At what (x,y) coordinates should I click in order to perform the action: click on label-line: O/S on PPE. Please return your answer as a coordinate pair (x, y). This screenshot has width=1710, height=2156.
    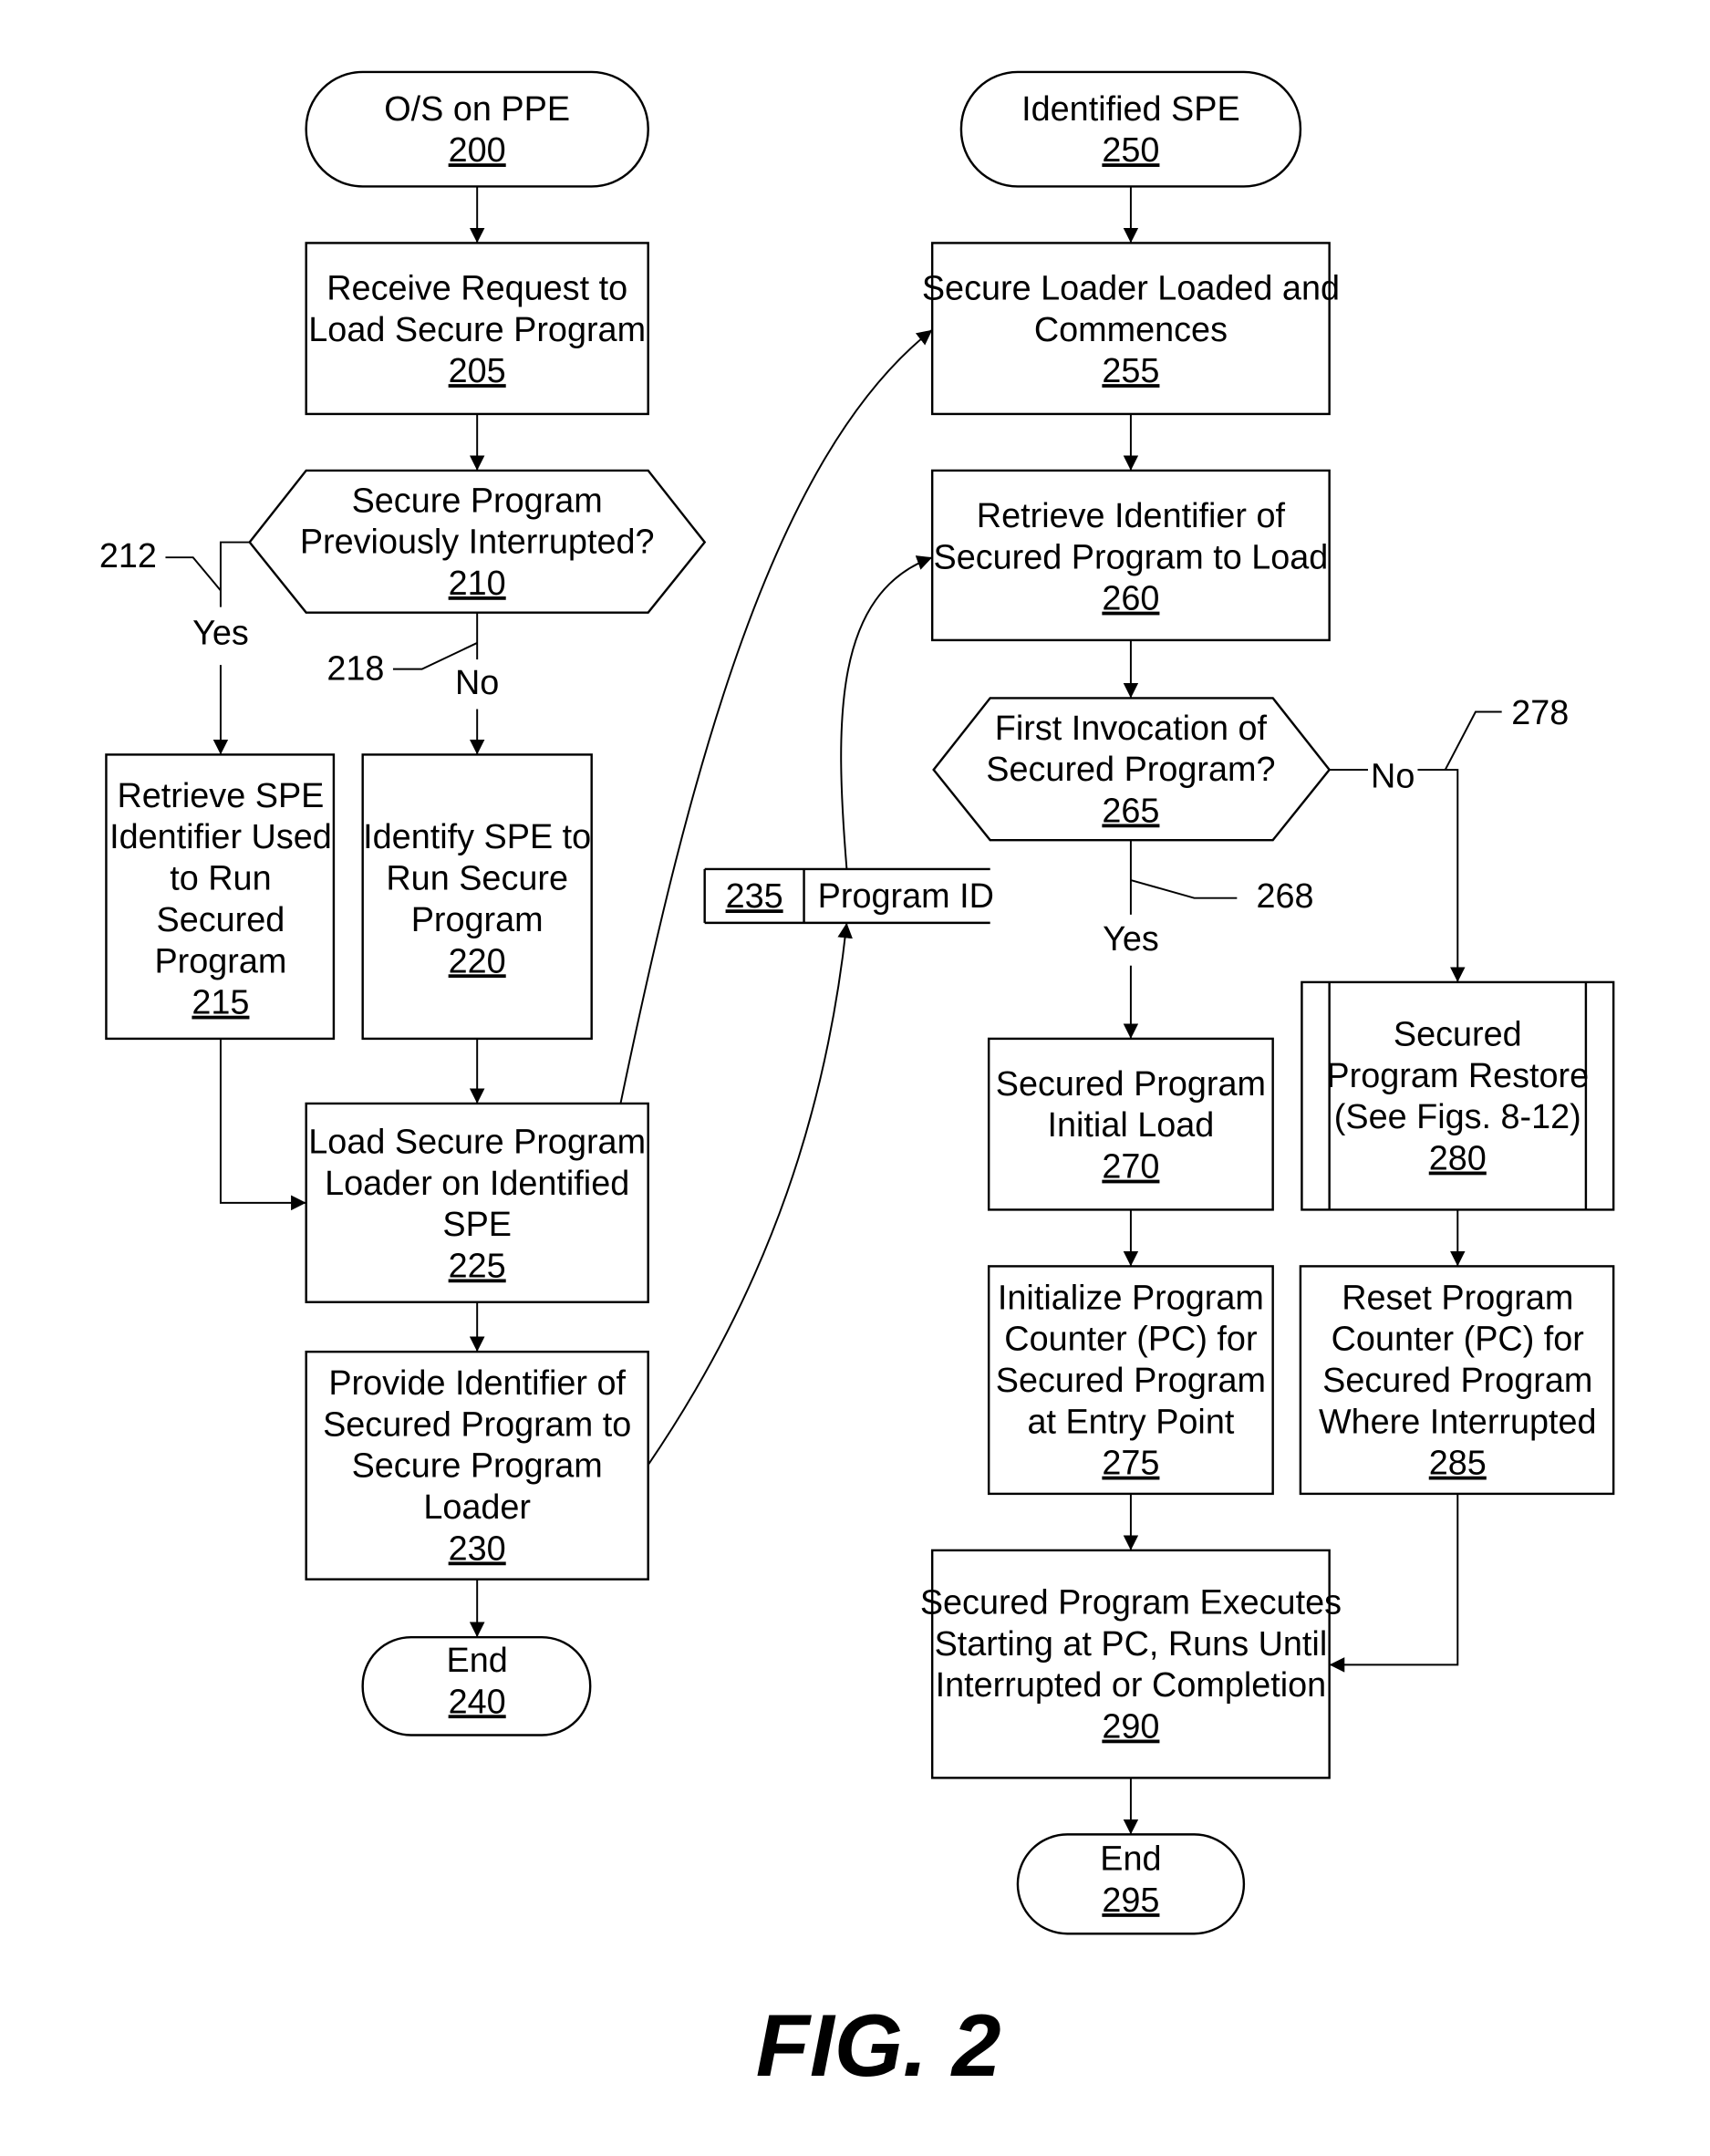
    Looking at the image, I should click on (477, 109).